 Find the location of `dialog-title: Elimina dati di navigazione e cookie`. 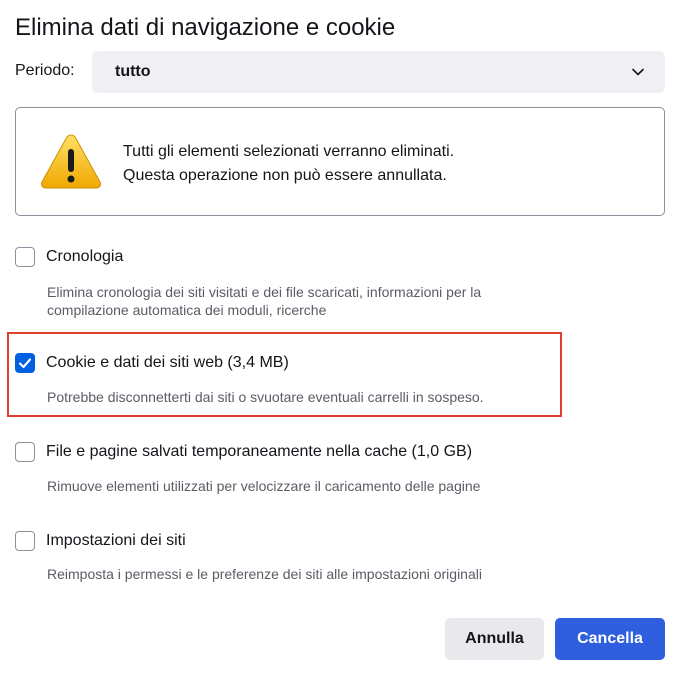

dialog-title: Elimina dati di navigazione e cookie is located at coordinates (205, 27).